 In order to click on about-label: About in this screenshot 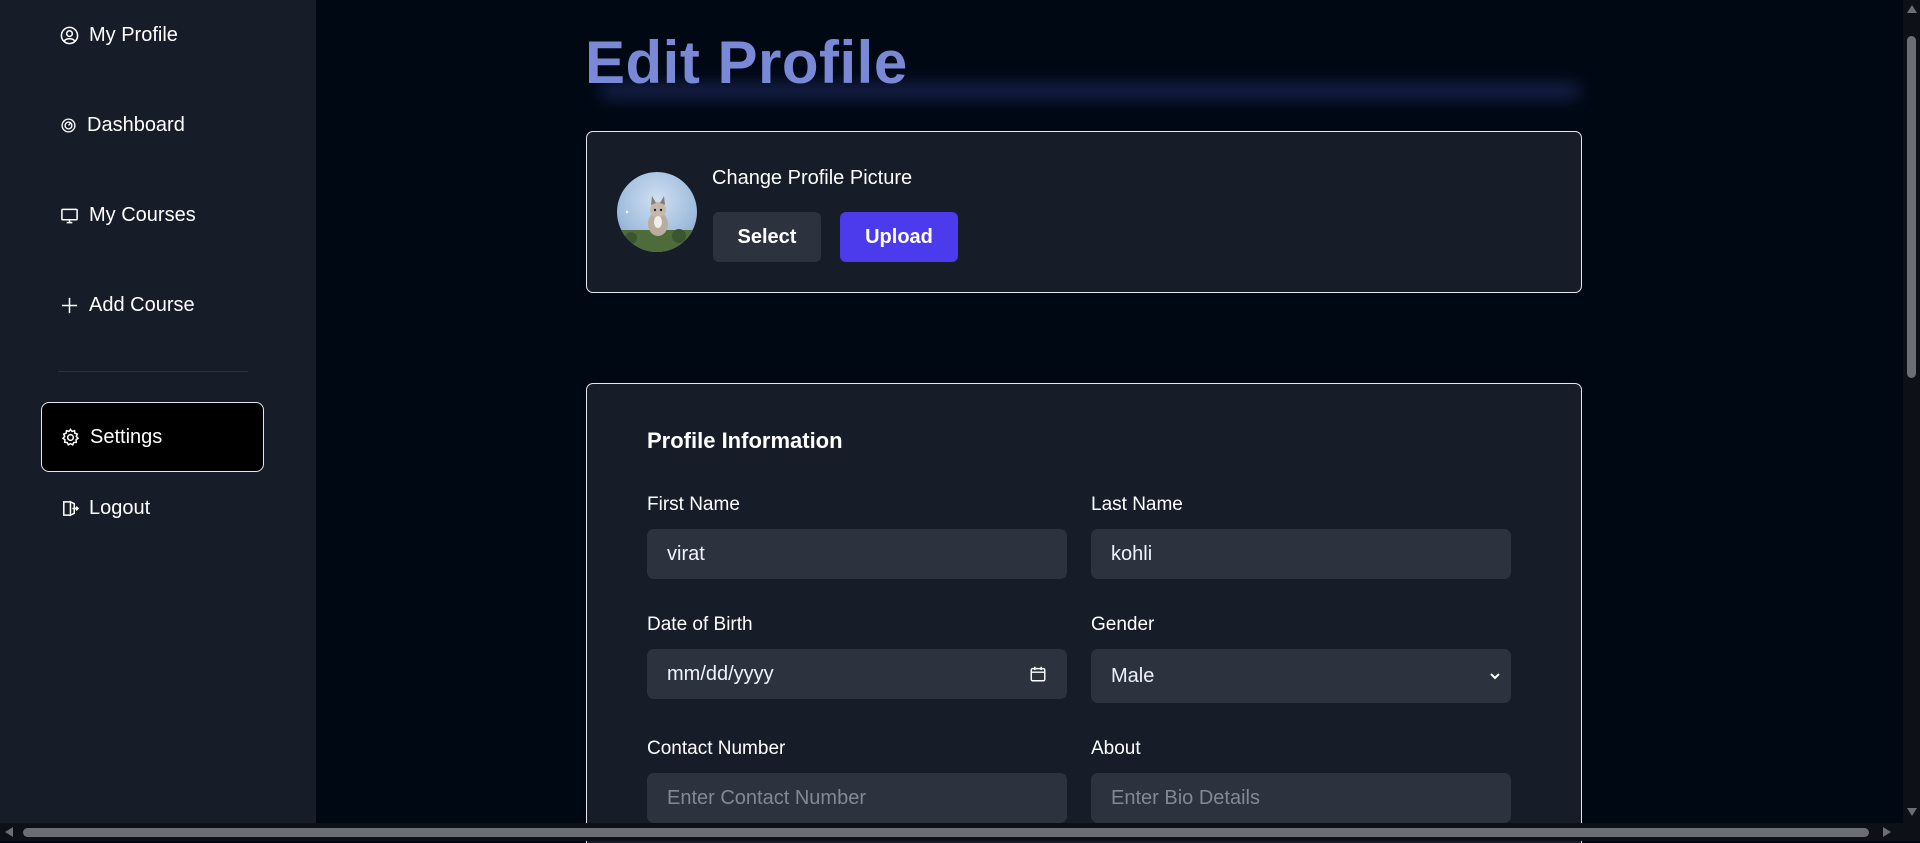, I will do `click(1116, 748)`.